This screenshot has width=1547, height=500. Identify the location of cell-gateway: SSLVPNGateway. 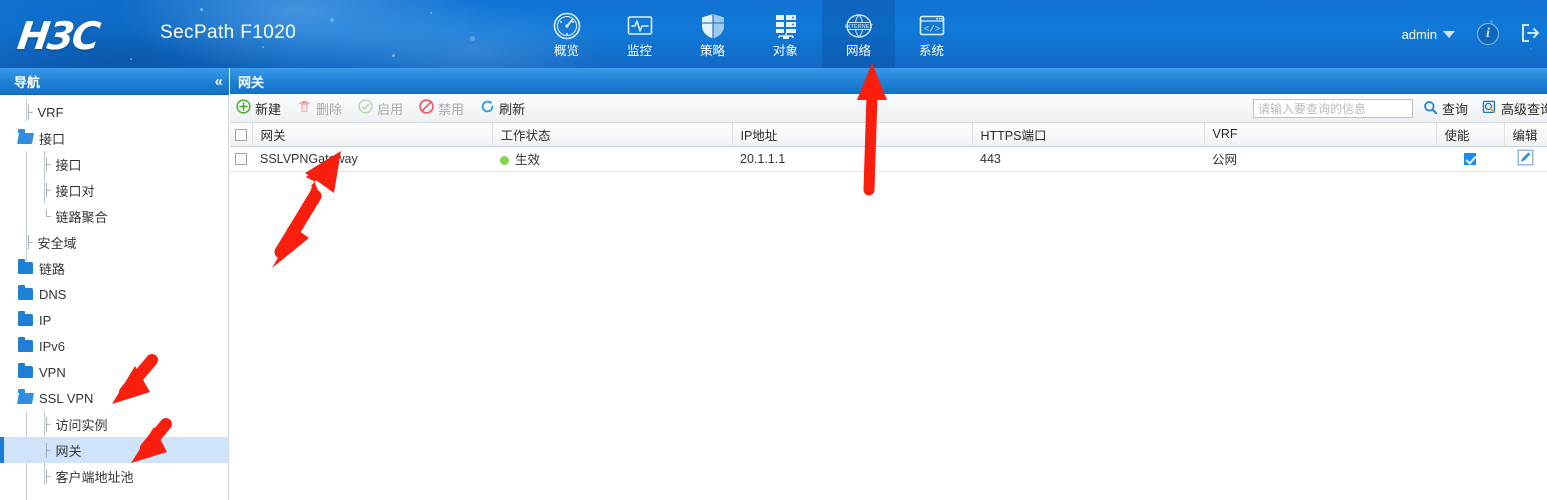
(372, 159).